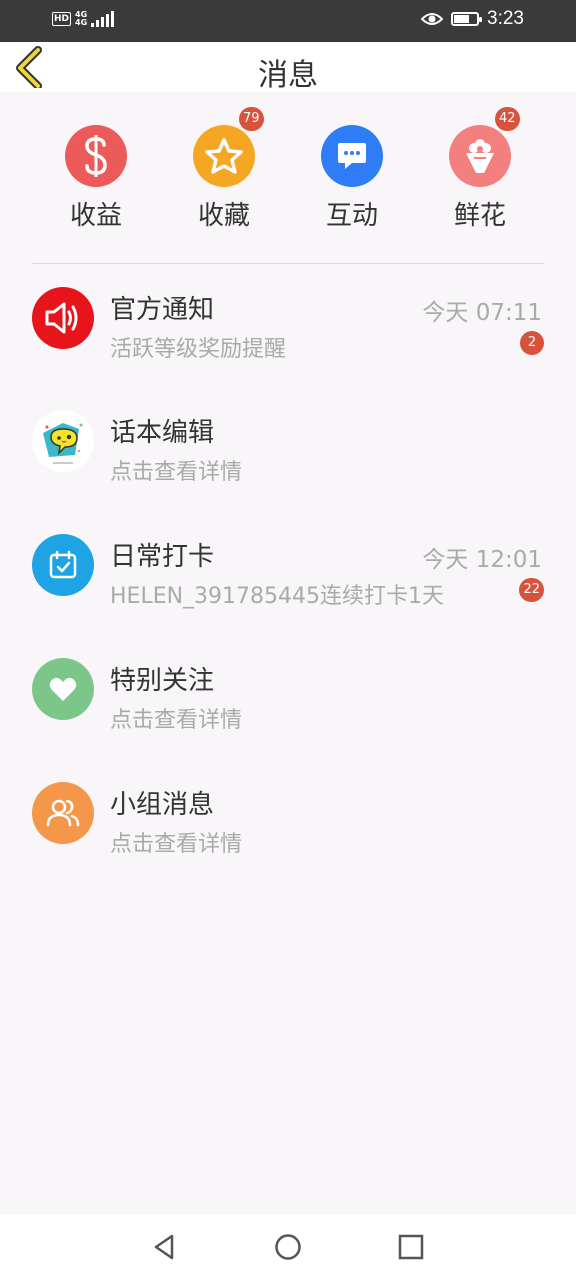  Describe the element at coordinates (532, 343) in the screenshot. I see `unread-badge: 2` at that location.